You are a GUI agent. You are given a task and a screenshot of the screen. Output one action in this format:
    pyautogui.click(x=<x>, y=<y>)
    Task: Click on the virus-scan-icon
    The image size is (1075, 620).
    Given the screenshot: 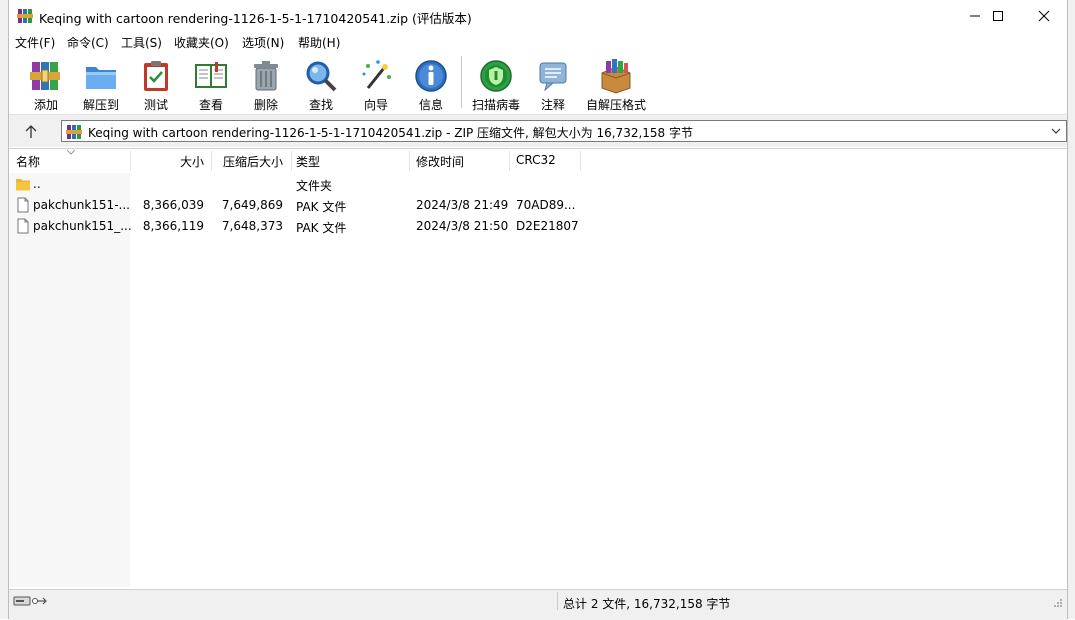 What is the action you would take?
    pyautogui.click(x=496, y=76)
    